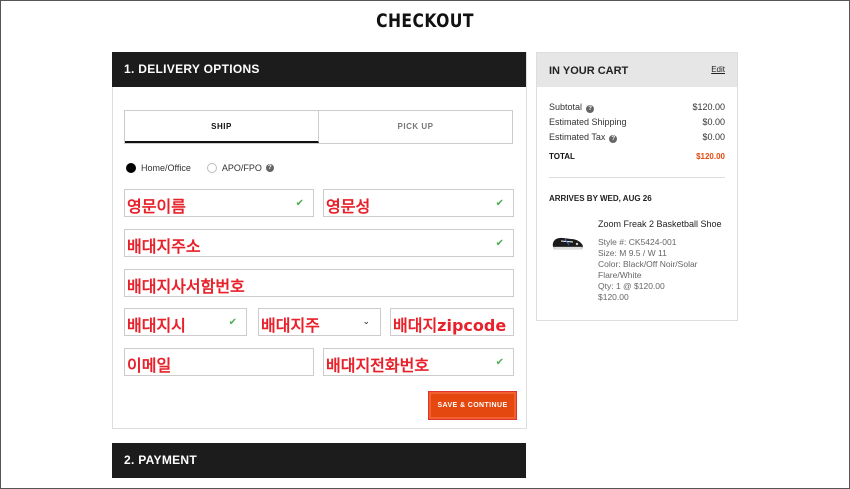 The height and width of the screenshot is (489, 850). What do you see at coordinates (319, 69) in the screenshot?
I see `delivery-header: 1. DELIVERY OPTIONS` at bounding box center [319, 69].